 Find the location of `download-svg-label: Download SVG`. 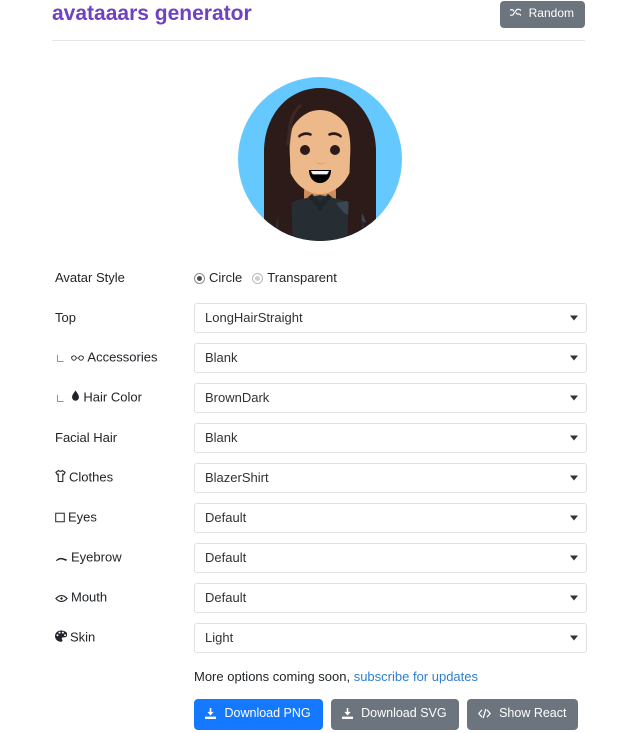

download-svg-label: Download SVG is located at coordinates (404, 713).